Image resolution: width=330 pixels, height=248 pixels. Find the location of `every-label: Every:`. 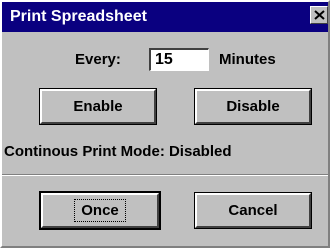

every-label: Every: is located at coordinates (98, 59).